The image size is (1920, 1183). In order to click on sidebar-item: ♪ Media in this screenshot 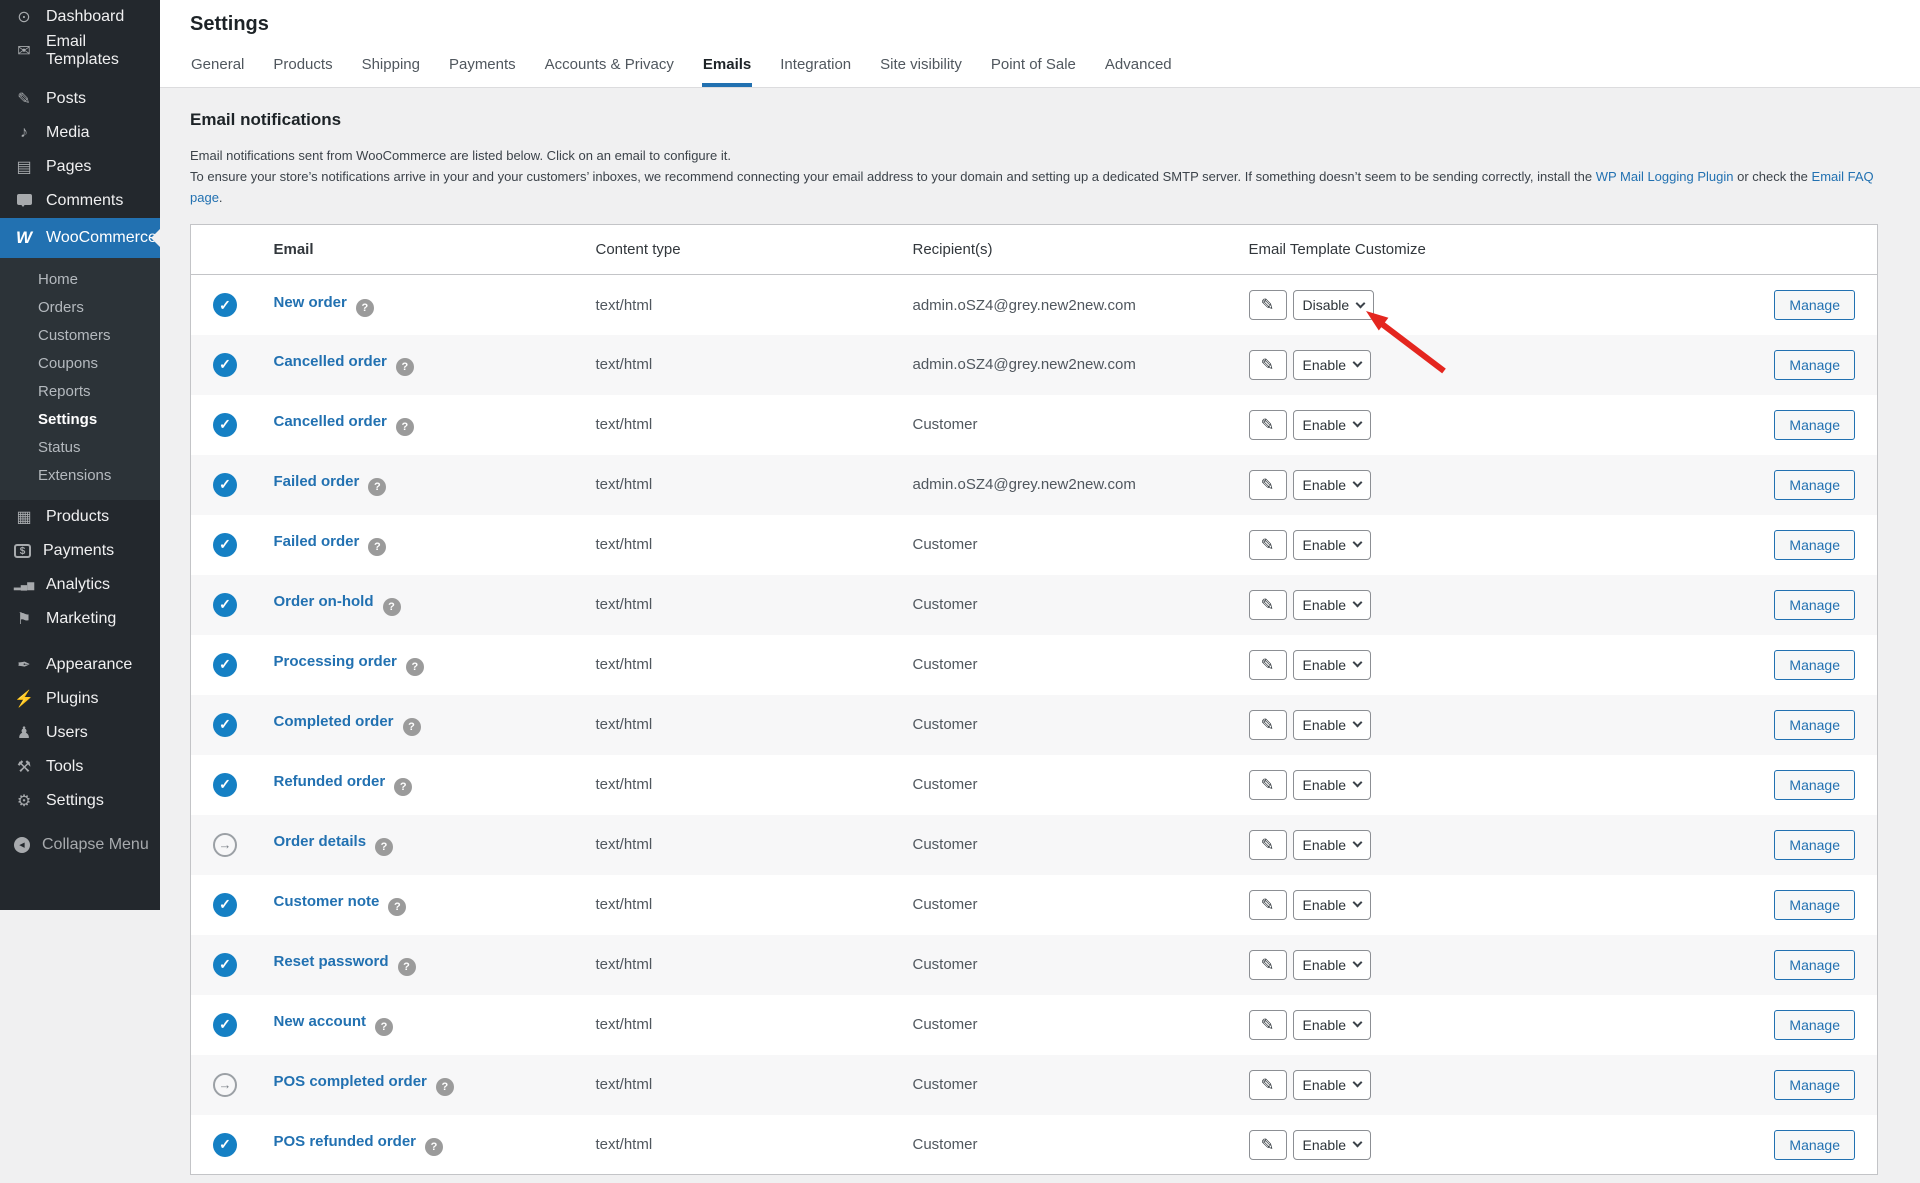, I will do `click(80, 133)`.